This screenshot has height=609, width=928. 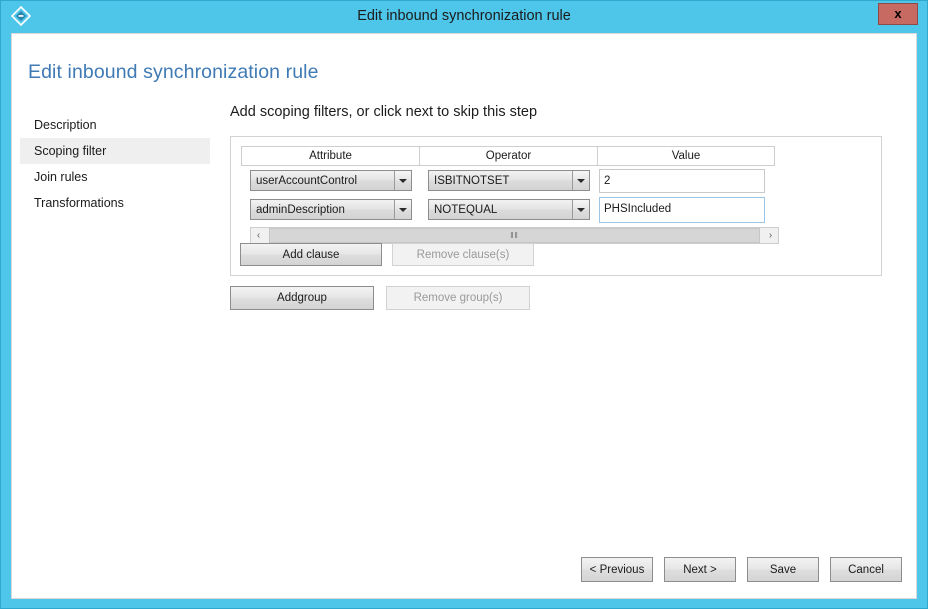 I want to click on add-group-button: Add g roup, so click(x=302, y=298).